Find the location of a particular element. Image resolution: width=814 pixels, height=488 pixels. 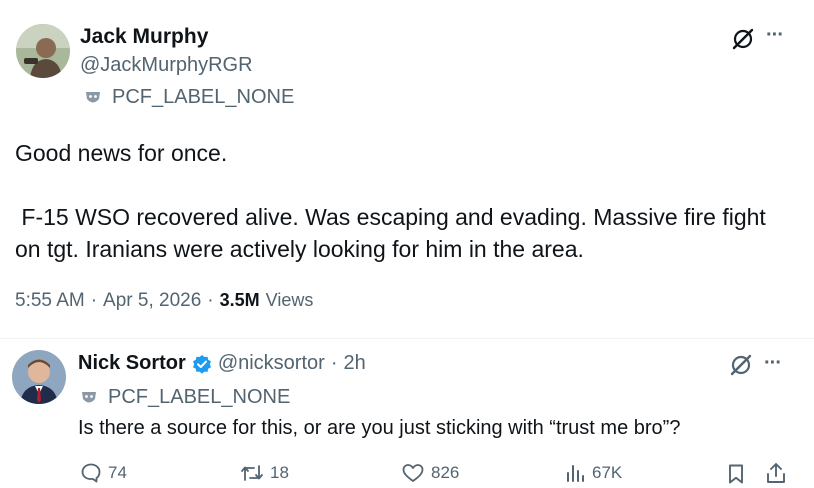

bookmark-icon is located at coordinates (736, 474).